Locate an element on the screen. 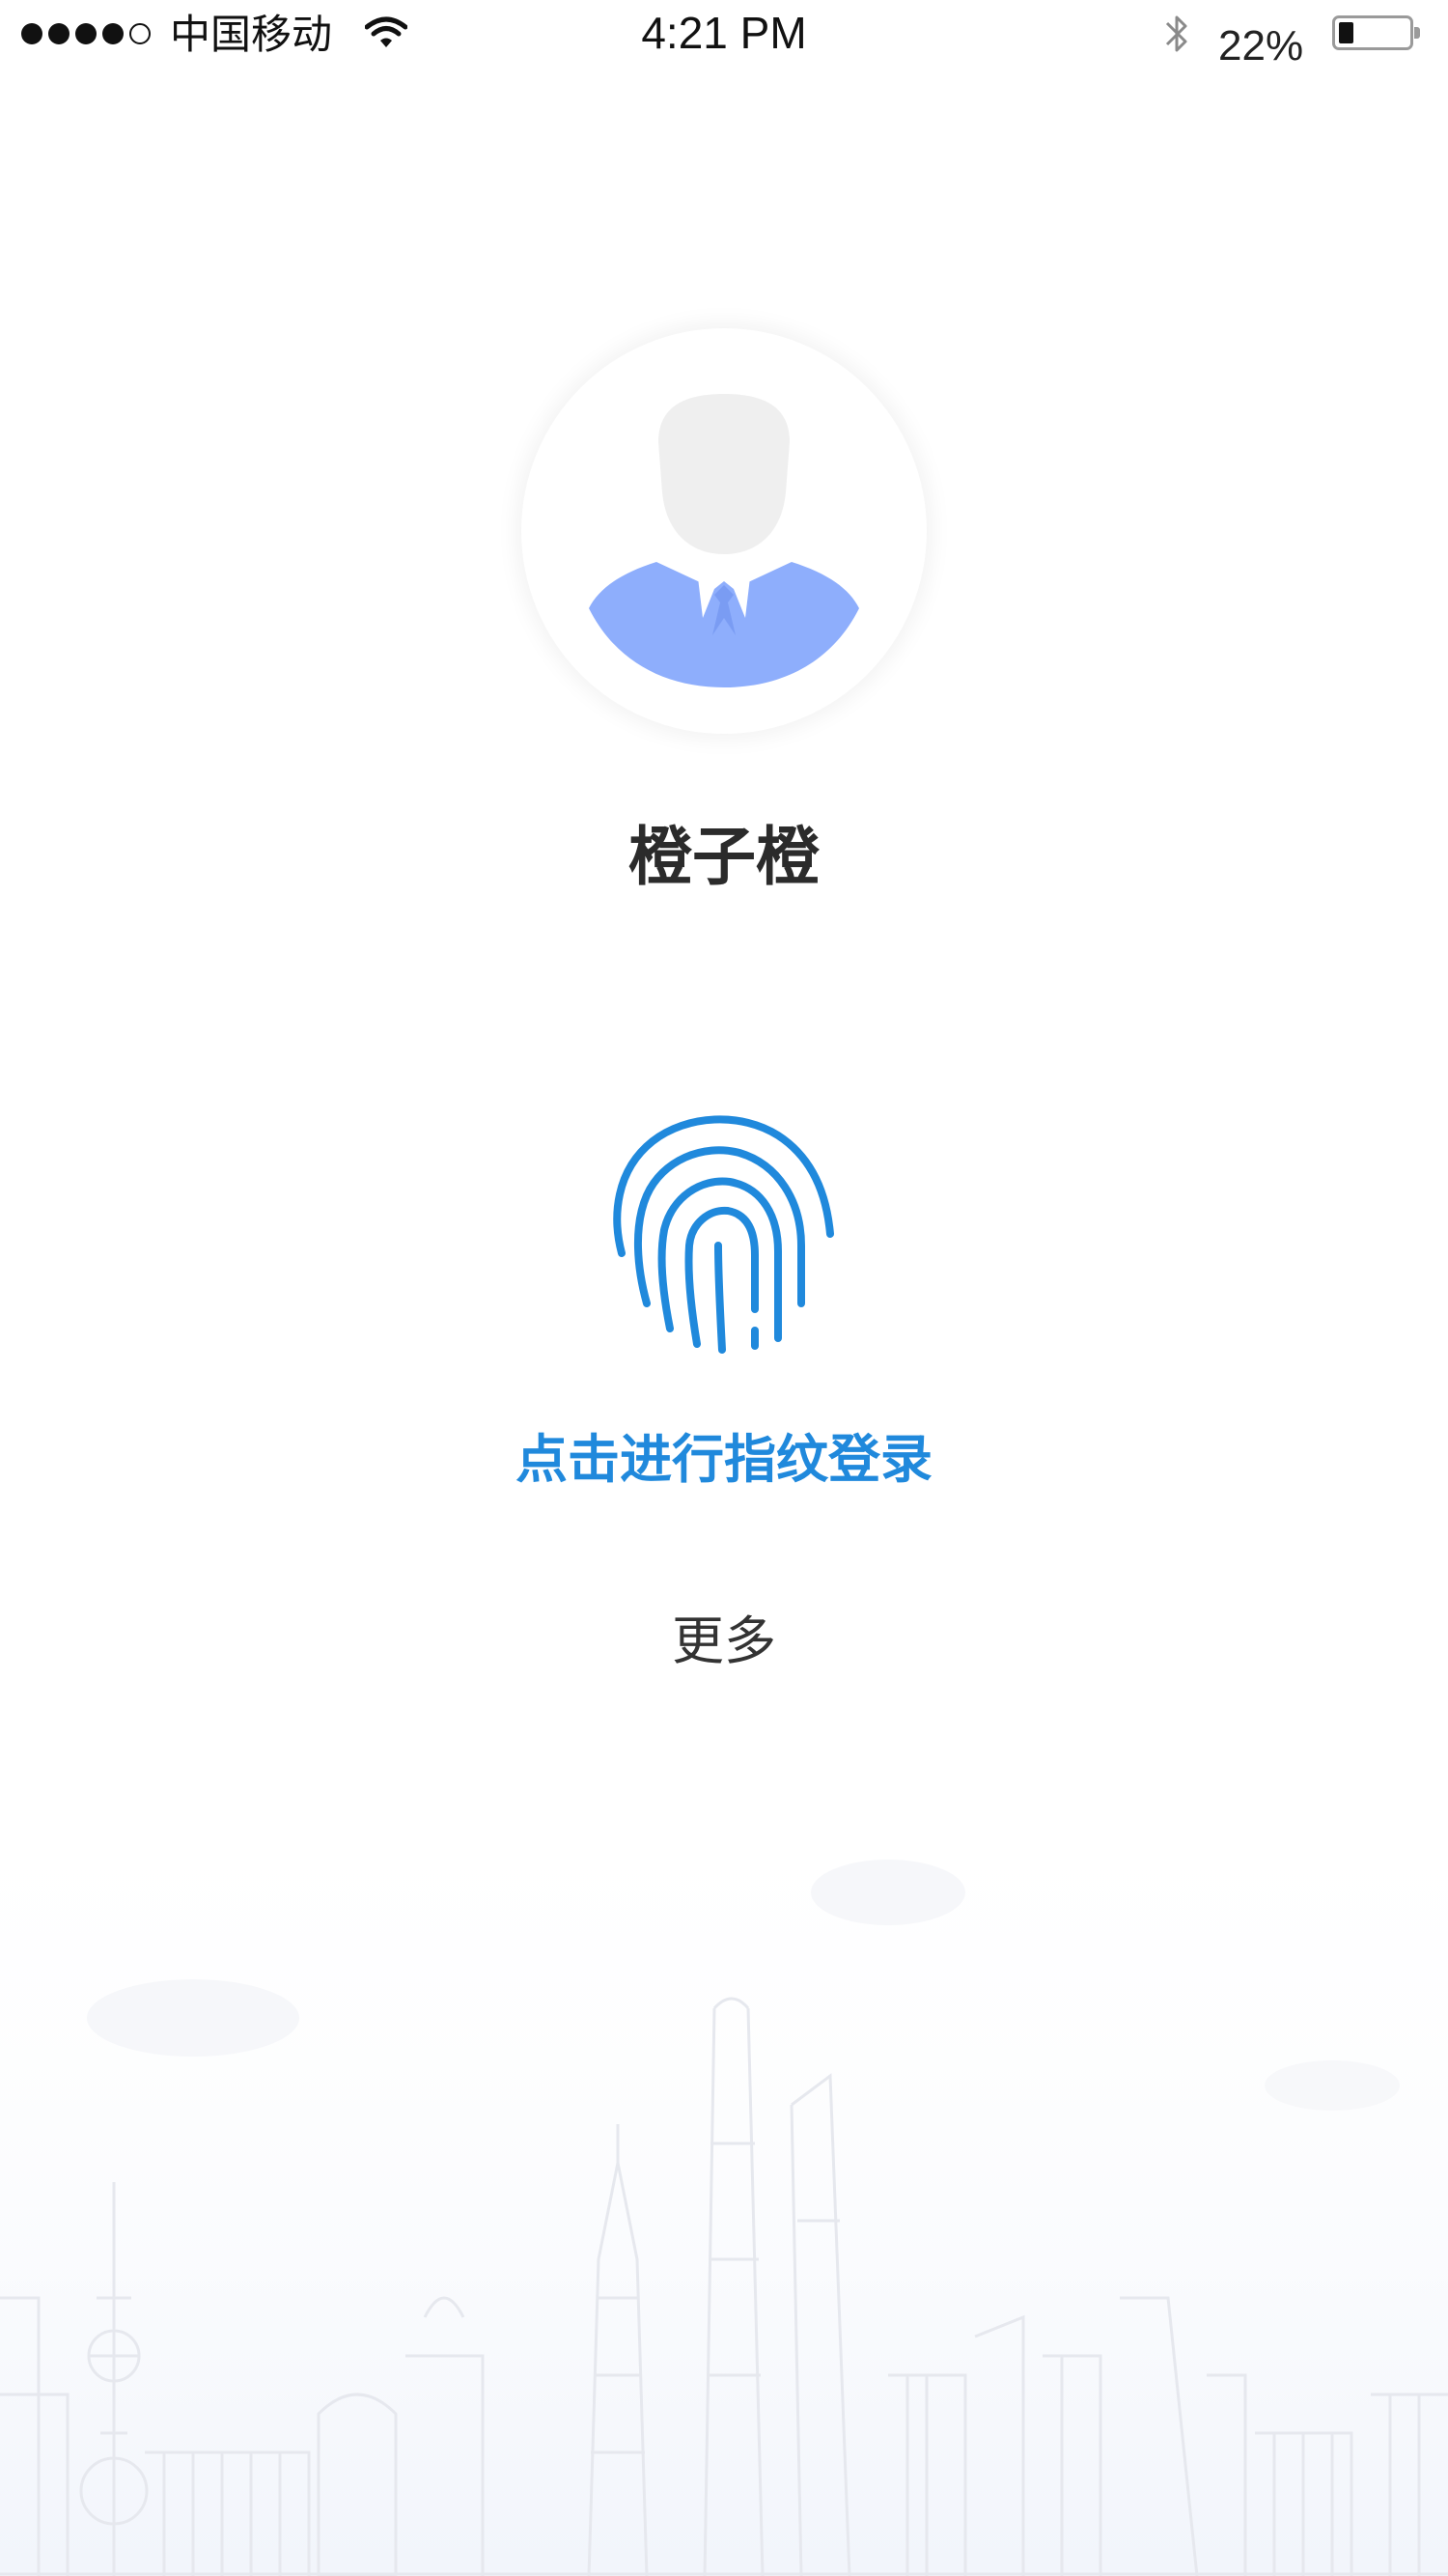  battery-icon is located at coordinates (1376, 33).